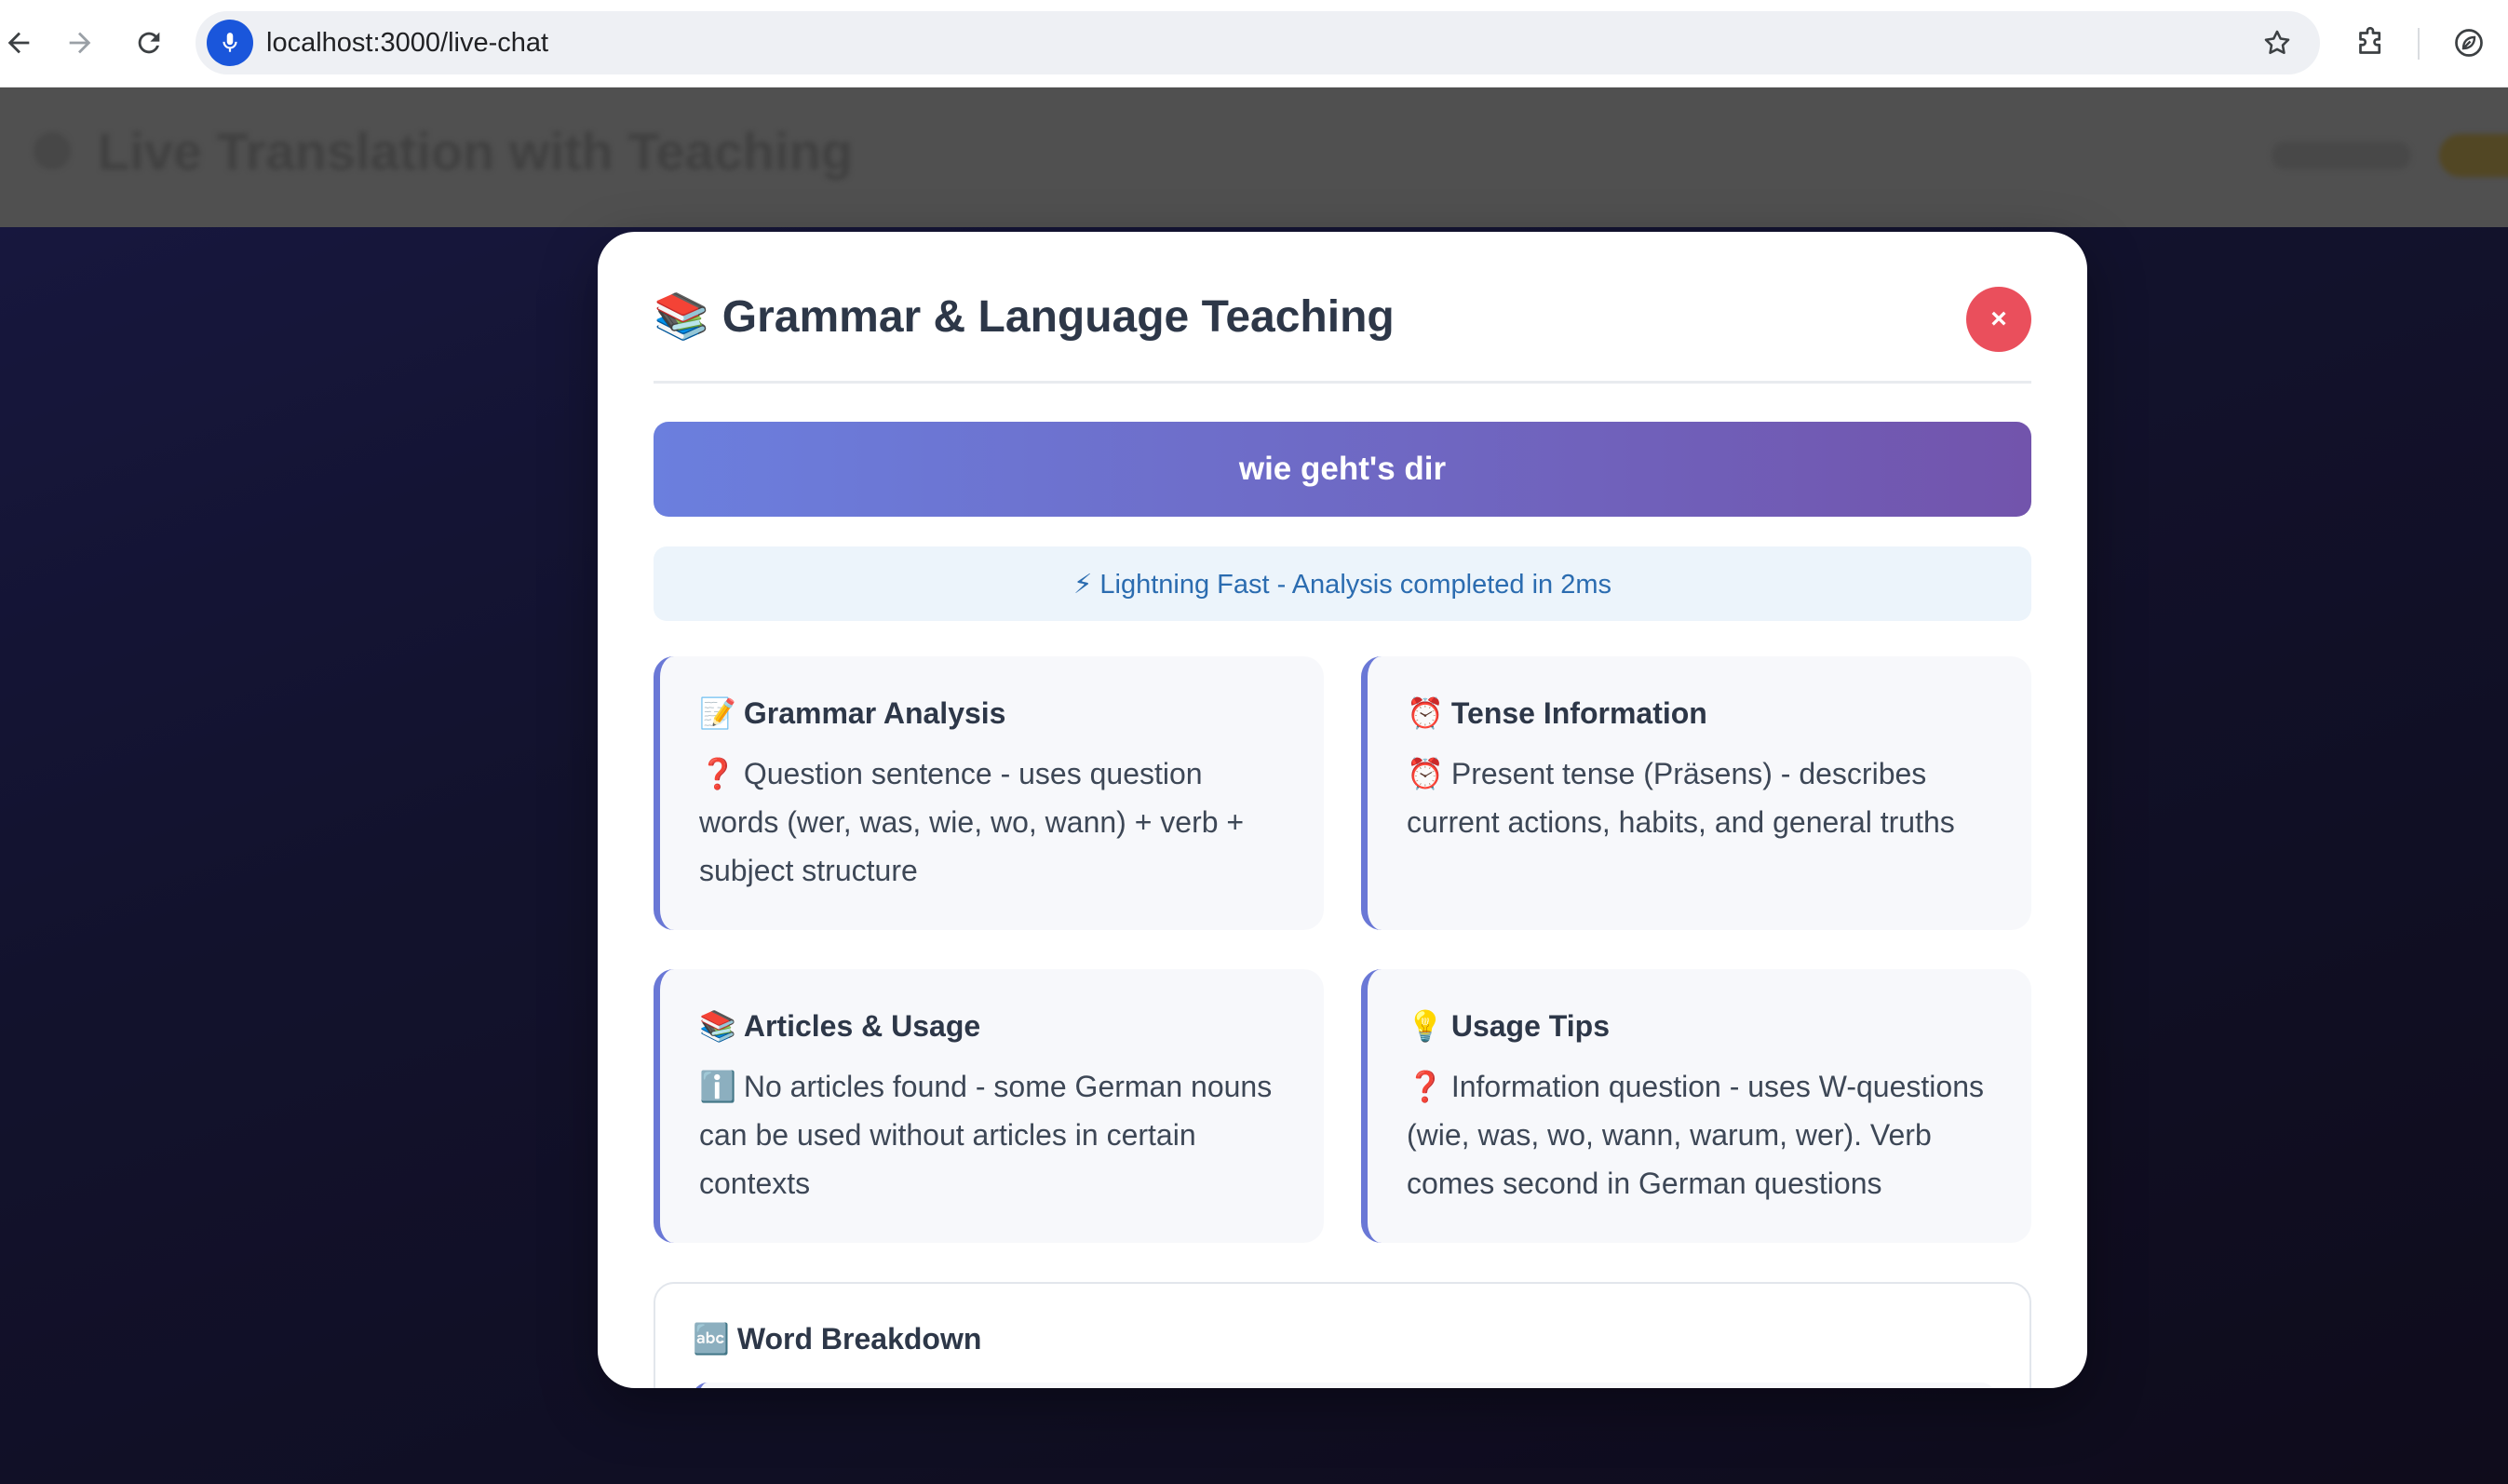  I want to click on modal-title: 📚 Grammar & Language Teaching, so click(1024, 317).